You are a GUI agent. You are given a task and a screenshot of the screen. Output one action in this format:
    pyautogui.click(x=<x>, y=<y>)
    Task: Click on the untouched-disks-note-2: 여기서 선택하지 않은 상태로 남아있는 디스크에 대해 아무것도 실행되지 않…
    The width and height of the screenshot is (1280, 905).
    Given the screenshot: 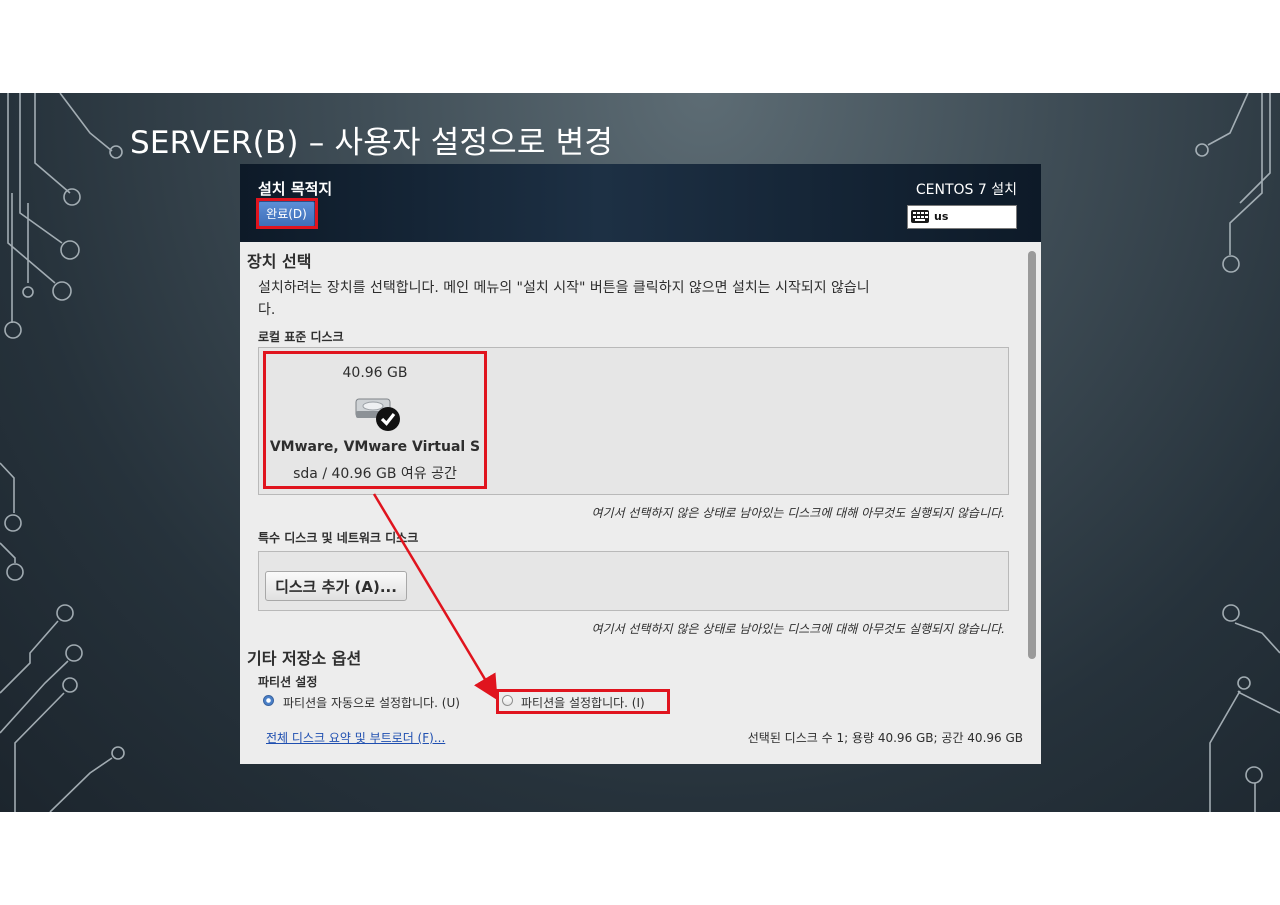 What is the action you would take?
    pyautogui.click(x=798, y=629)
    